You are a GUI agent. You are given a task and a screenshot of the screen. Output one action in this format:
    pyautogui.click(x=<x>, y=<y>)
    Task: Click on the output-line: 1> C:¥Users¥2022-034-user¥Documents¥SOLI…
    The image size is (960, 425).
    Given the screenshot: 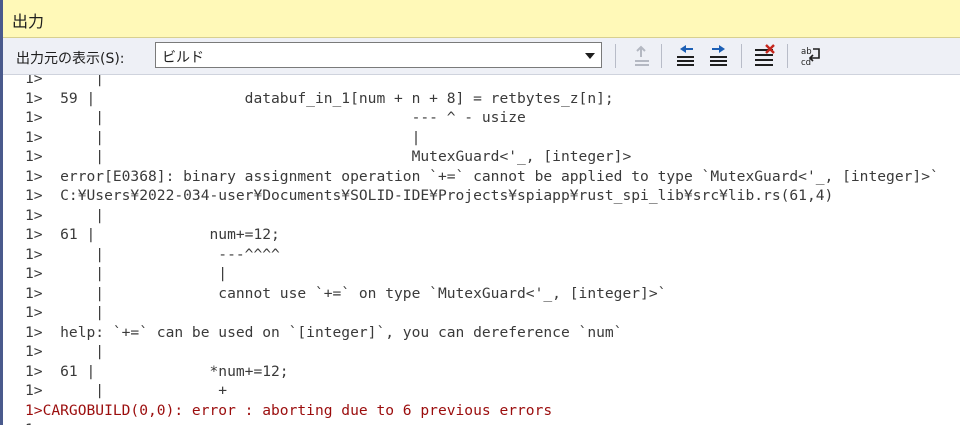 What is the action you would take?
    pyautogui.click(x=429, y=195)
    